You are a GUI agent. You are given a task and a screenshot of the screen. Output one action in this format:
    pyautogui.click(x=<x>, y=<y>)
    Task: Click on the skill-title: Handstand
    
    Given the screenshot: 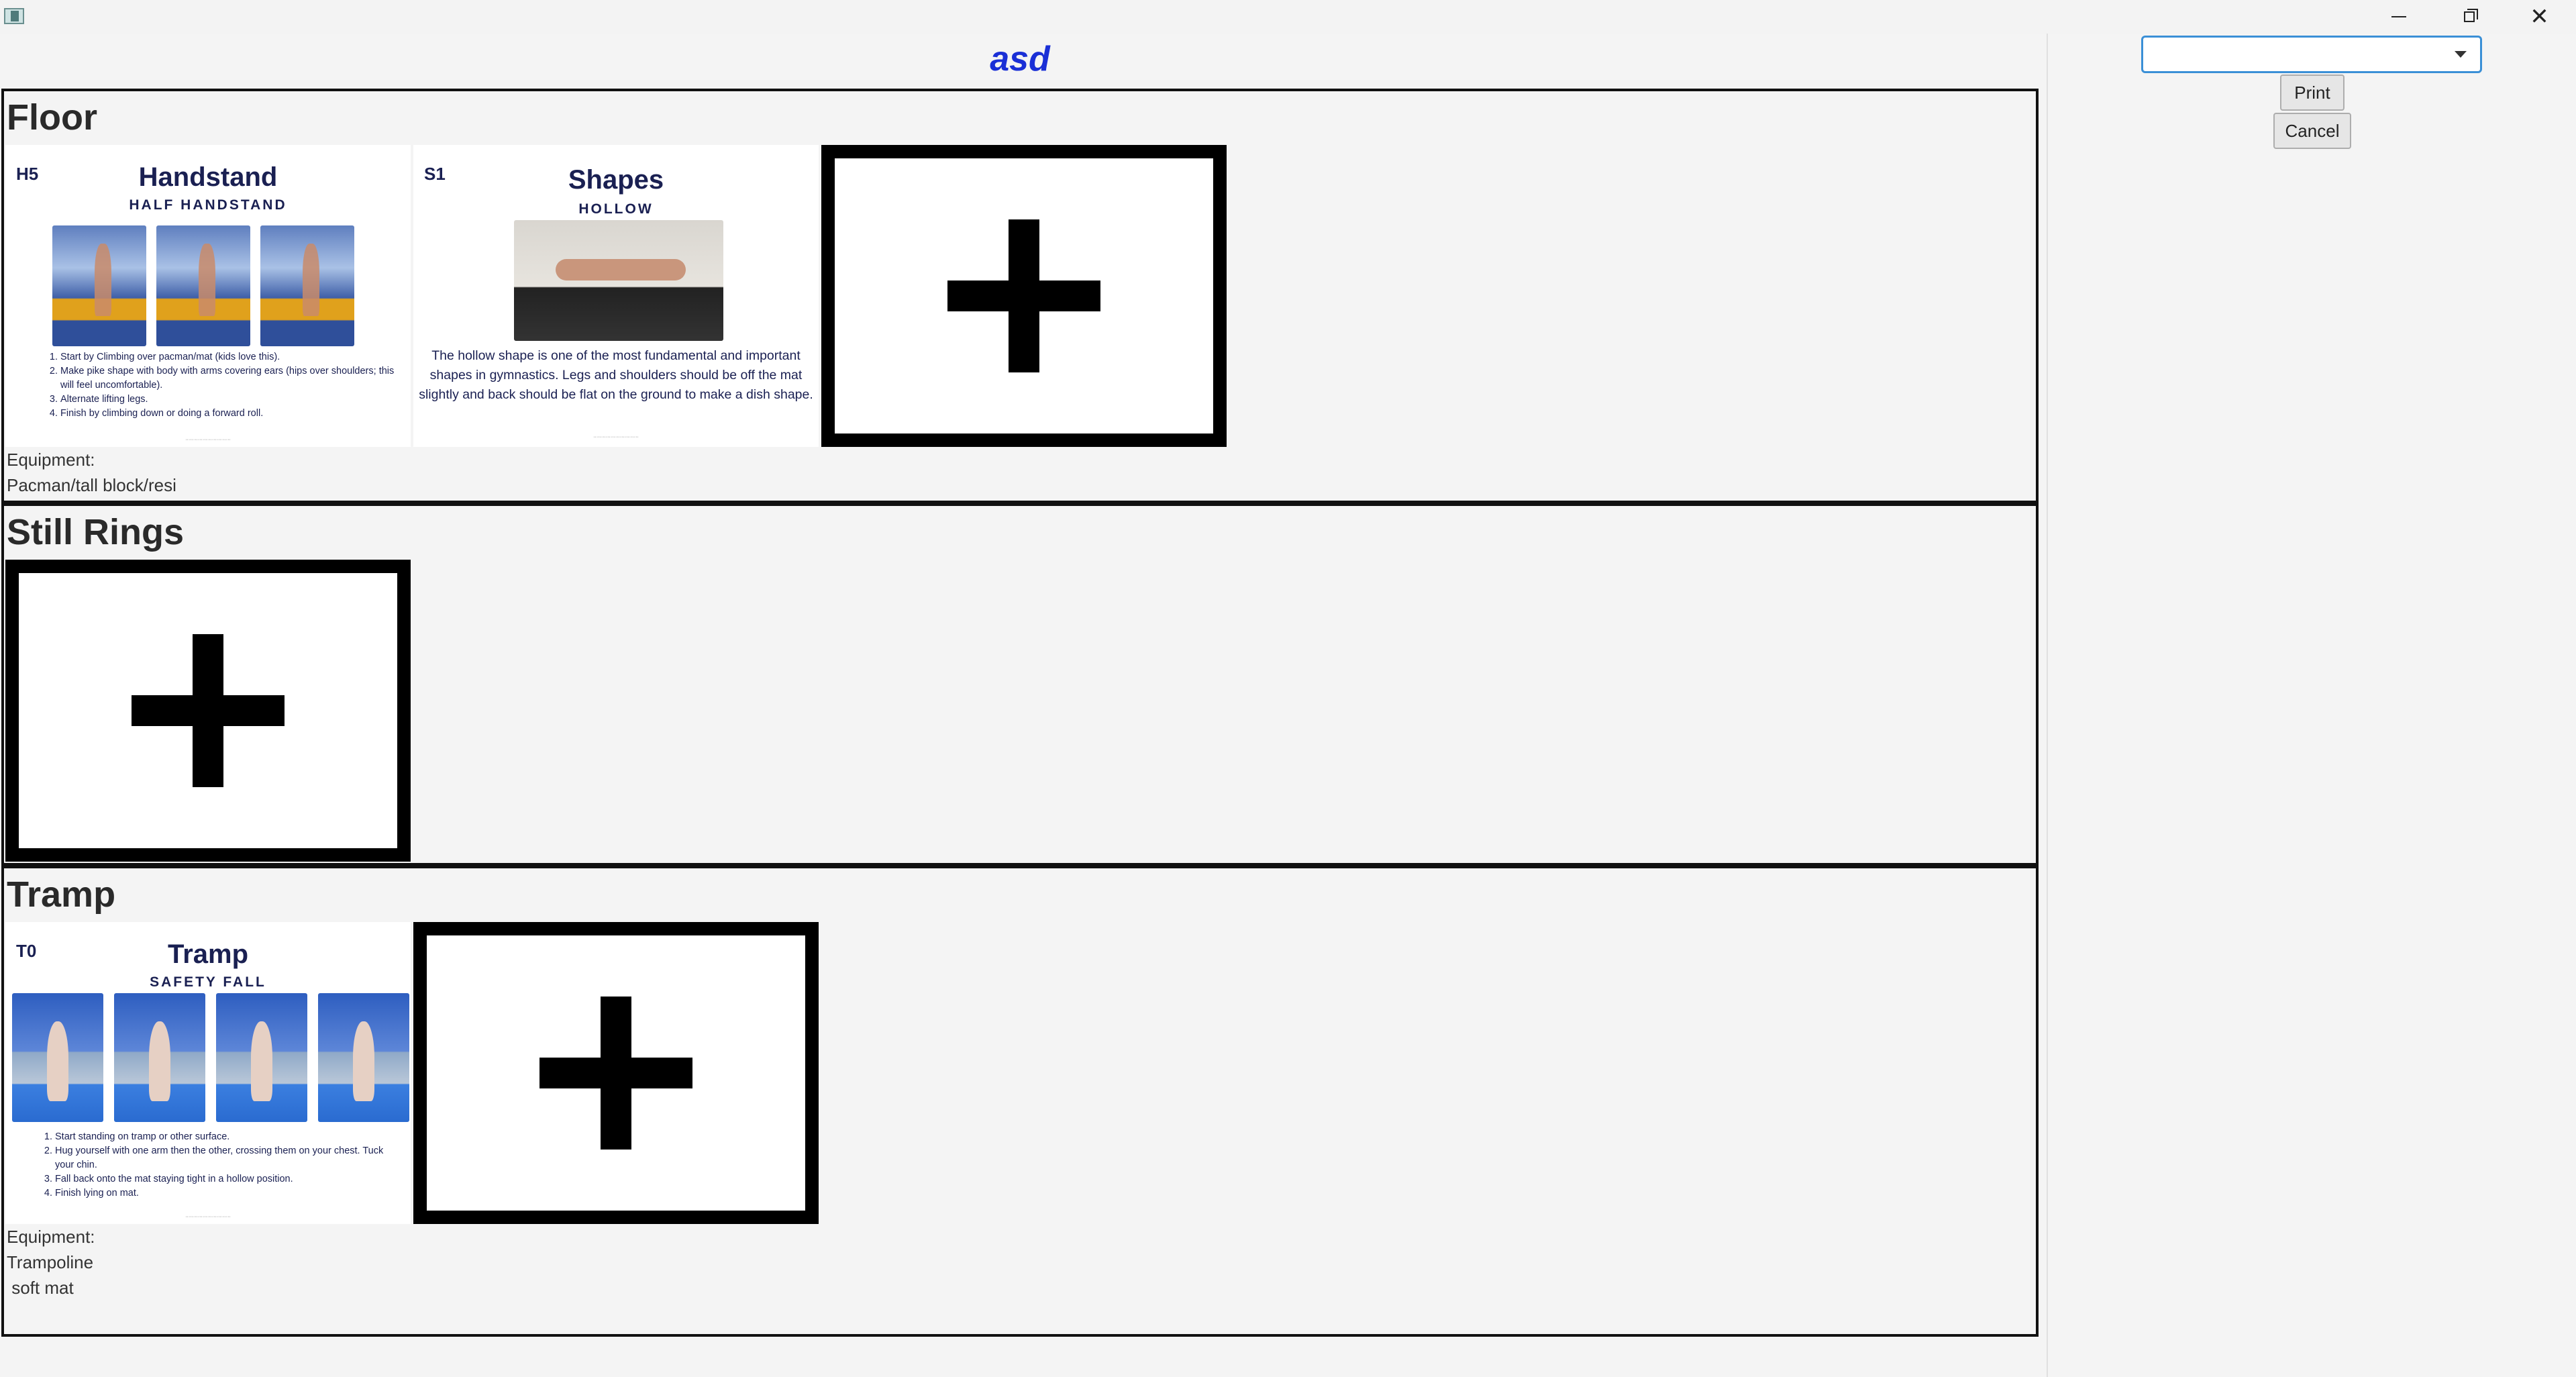 What is the action you would take?
    pyautogui.click(x=208, y=177)
    